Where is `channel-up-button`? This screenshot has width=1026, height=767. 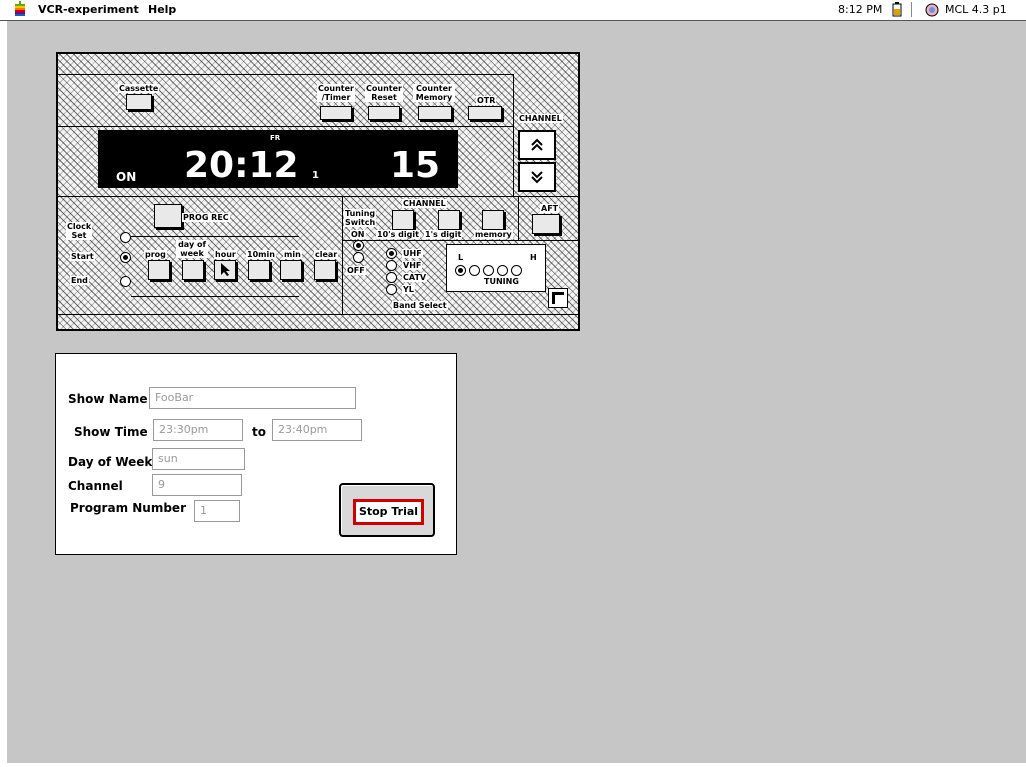 channel-up-button is located at coordinates (537, 145).